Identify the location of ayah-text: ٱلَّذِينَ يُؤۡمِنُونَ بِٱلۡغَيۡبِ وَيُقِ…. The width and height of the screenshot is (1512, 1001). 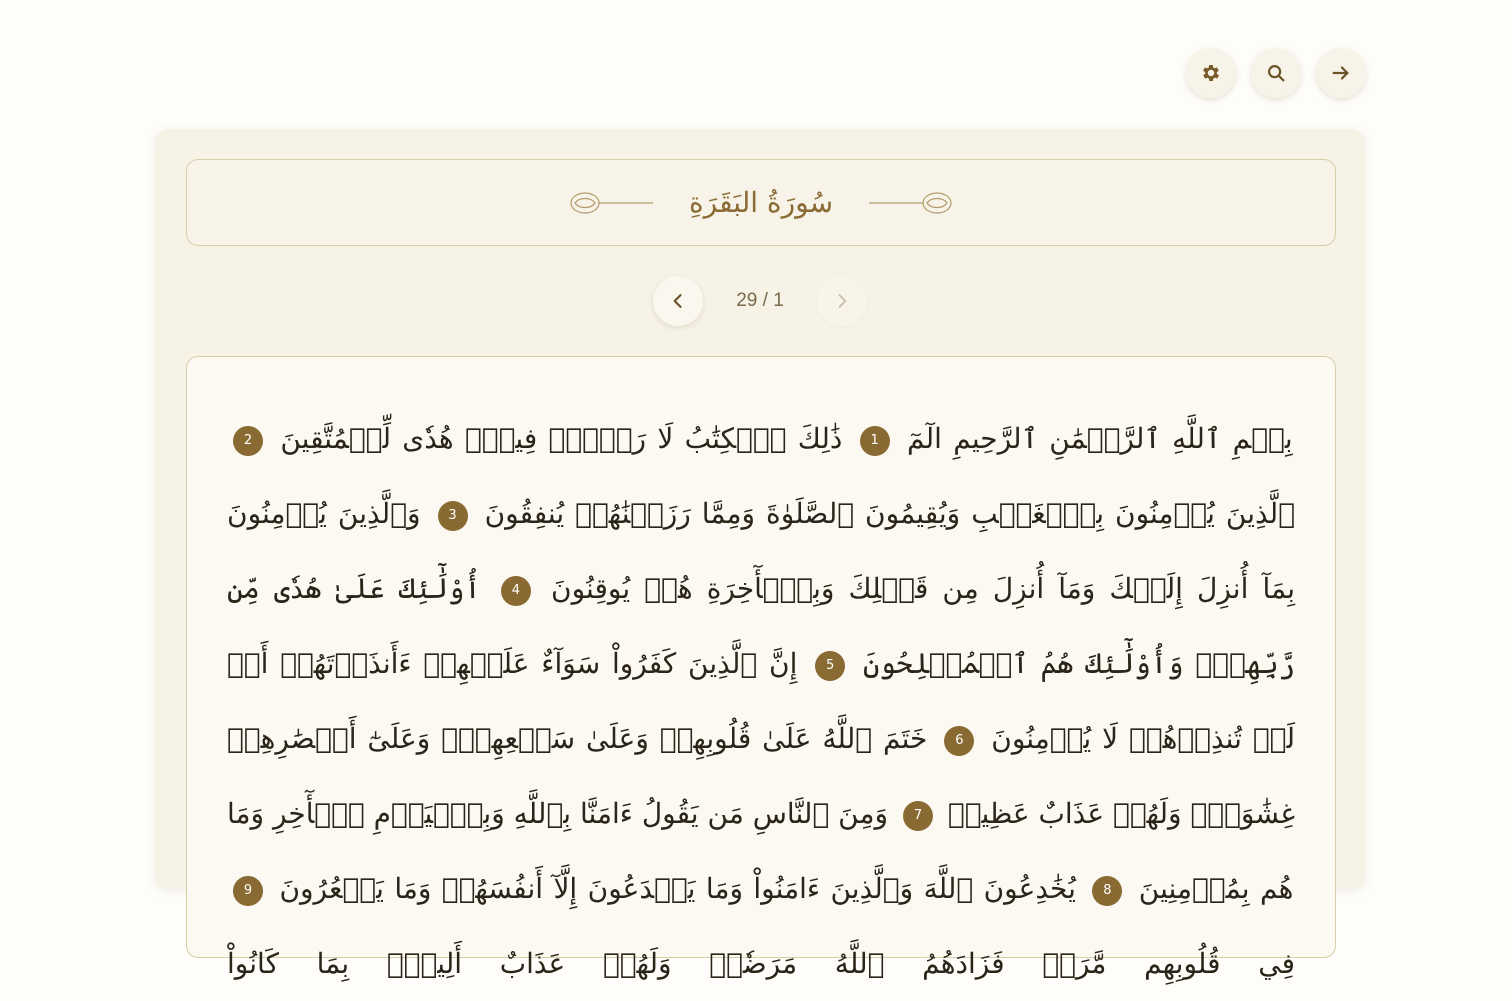
(890, 513).